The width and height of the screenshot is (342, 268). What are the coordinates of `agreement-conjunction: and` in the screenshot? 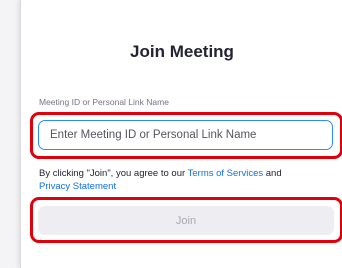 It's located at (272, 173).